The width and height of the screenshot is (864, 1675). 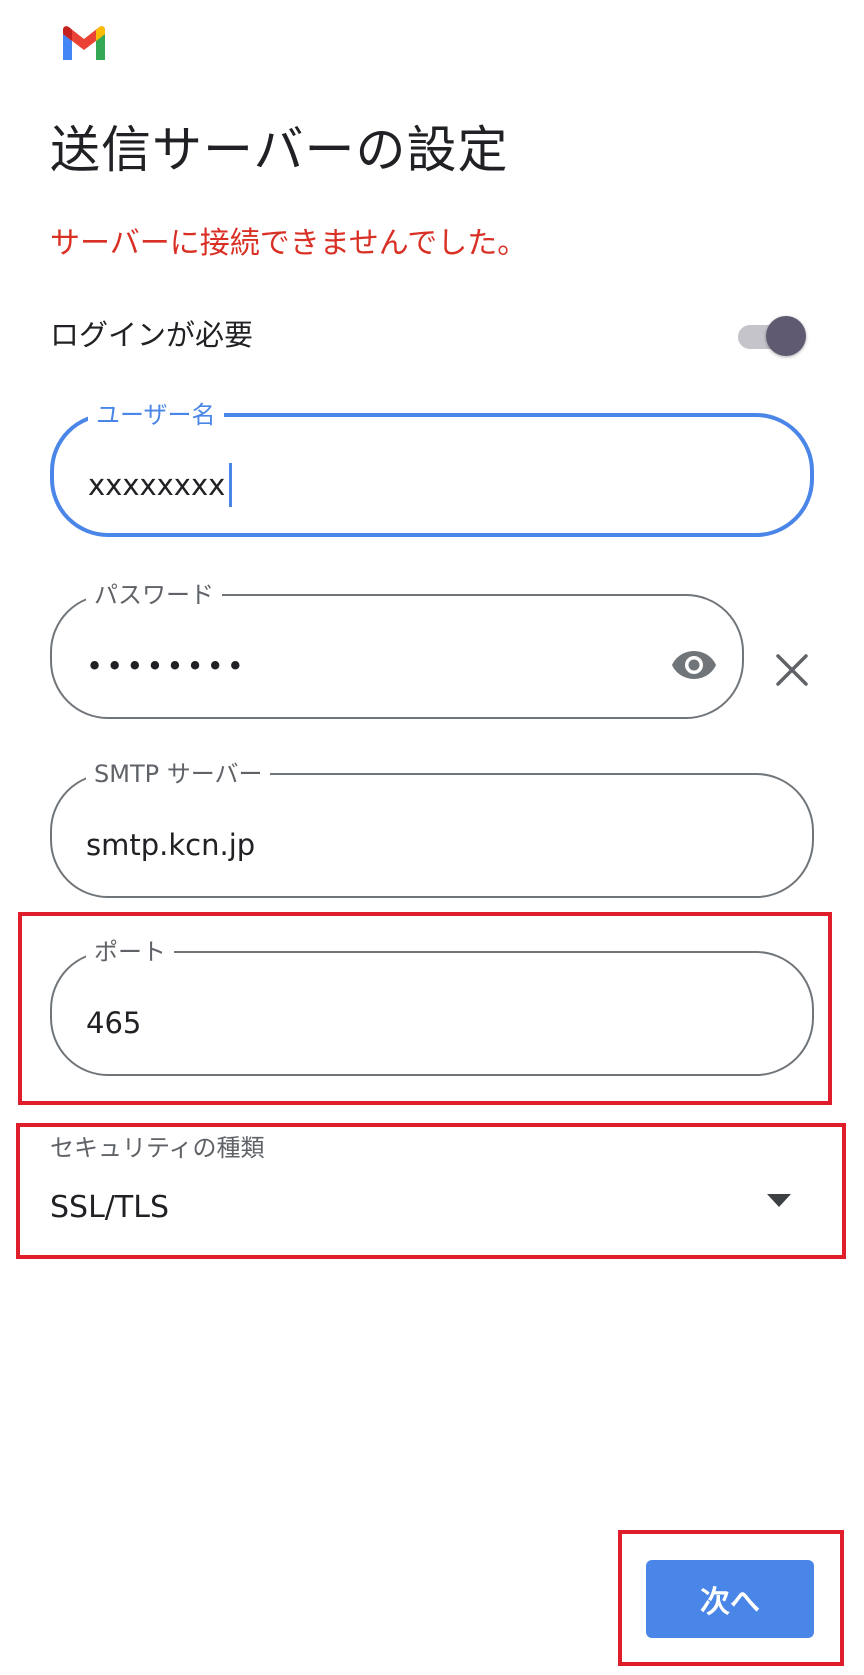 What do you see at coordinates (694, 665) in the screenshot?
I see `show-password-eye-icon` at bounding box center [694, 665].